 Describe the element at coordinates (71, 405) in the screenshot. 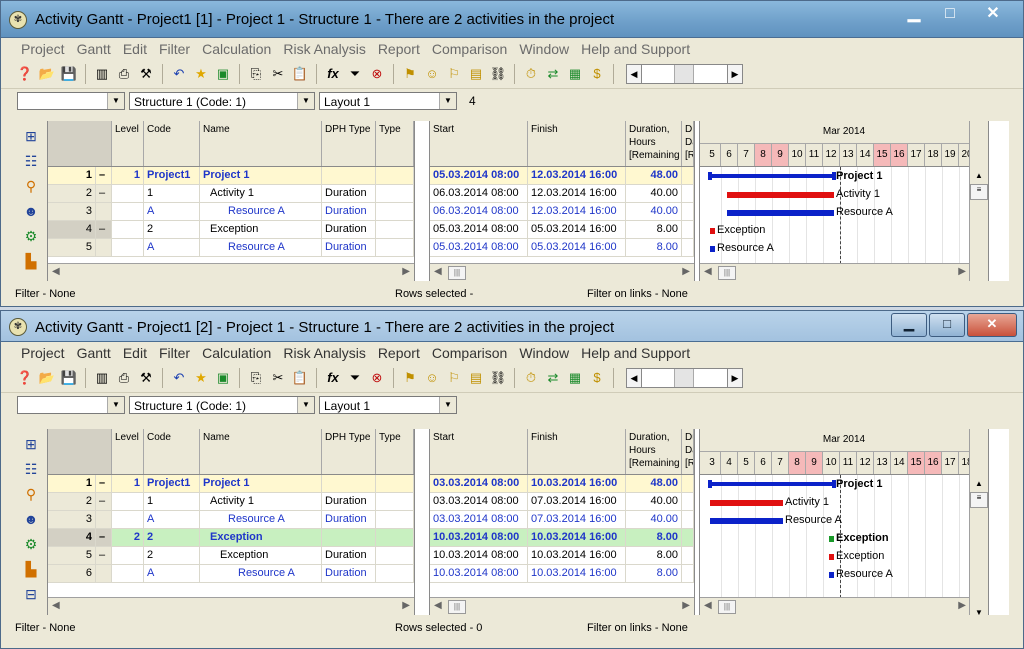

I see `filter-combo: ▼` at that location.